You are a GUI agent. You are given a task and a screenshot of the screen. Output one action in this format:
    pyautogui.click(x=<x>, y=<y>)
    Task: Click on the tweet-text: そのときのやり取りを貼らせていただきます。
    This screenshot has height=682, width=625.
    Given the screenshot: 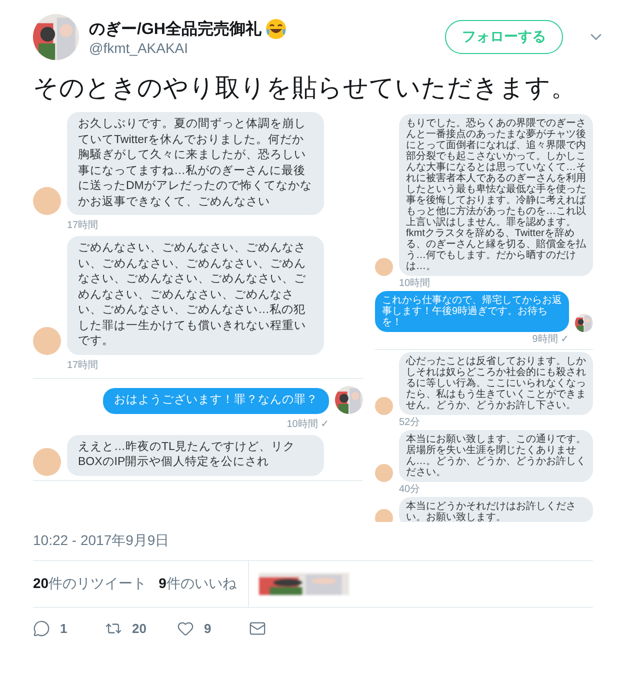 What is the action you would take?
    pyautogui.click(x=305, y=88)
    